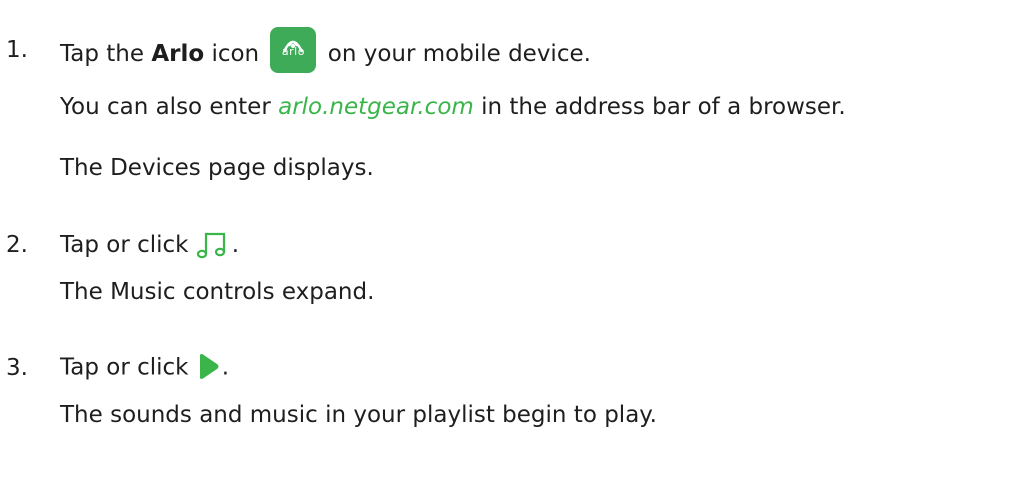 The width and height of the screenshot is (1034, 491). I want to click on step-2: 2. Tap or click ., so click(517, 245).